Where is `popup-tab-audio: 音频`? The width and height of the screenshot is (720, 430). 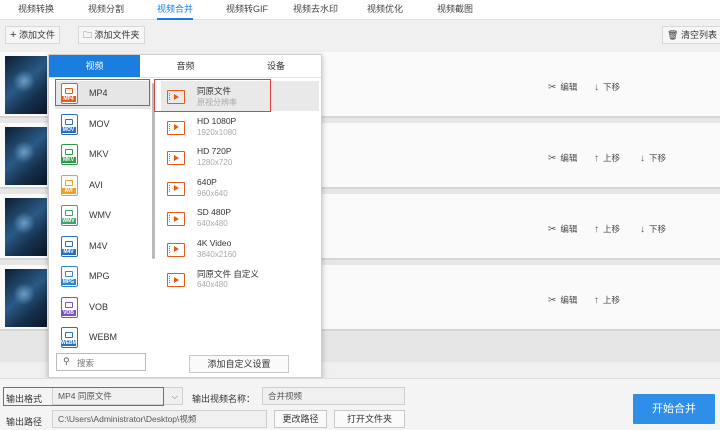
popup-tab-audio: 音频 is located at coordinates (185, 66).